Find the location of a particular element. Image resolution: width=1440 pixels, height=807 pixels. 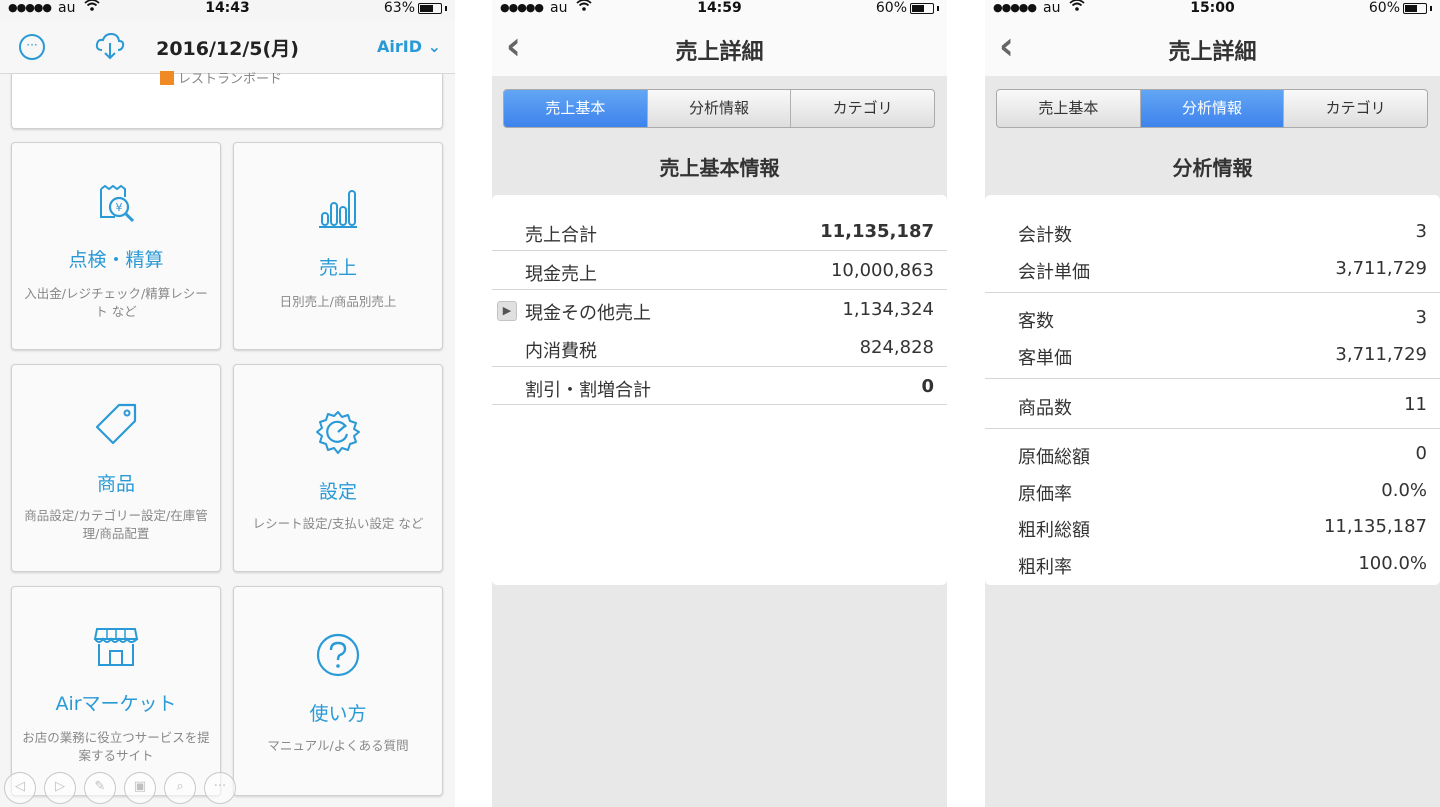

banner-label-wrap: レストランボード is located at coordinates (221, 77).